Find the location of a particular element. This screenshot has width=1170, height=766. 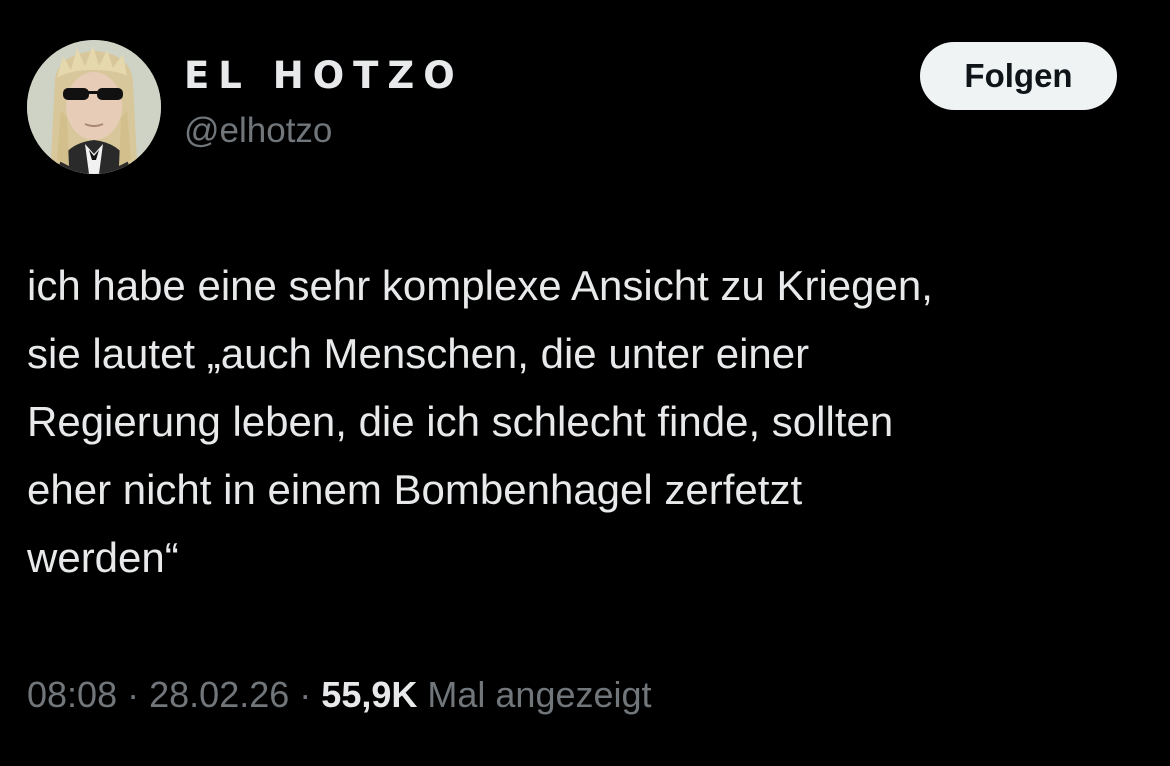

author-handle: @elhotzo is located at coordinates (258, 131).